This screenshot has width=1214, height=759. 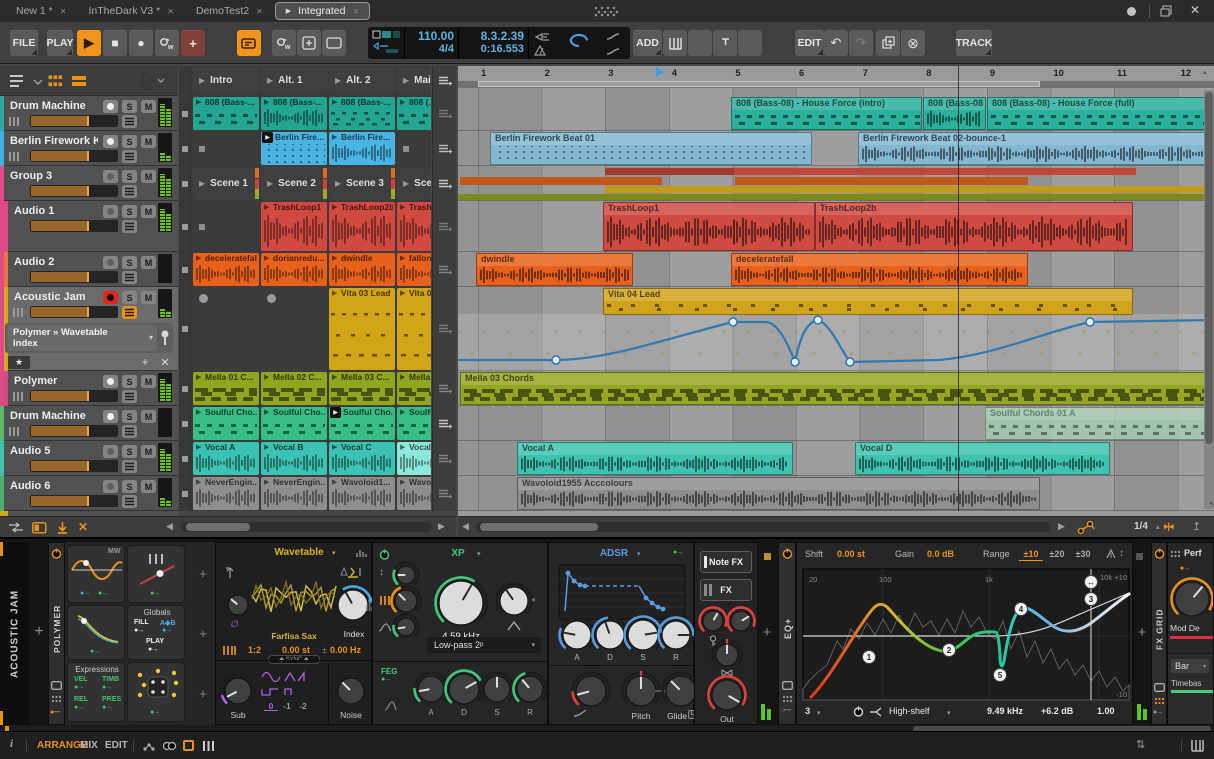 What do you see at coordinates (655, 458) in the screenshot?
I see `arranger-clip: Vocal A` at bounding box center [655, 458].